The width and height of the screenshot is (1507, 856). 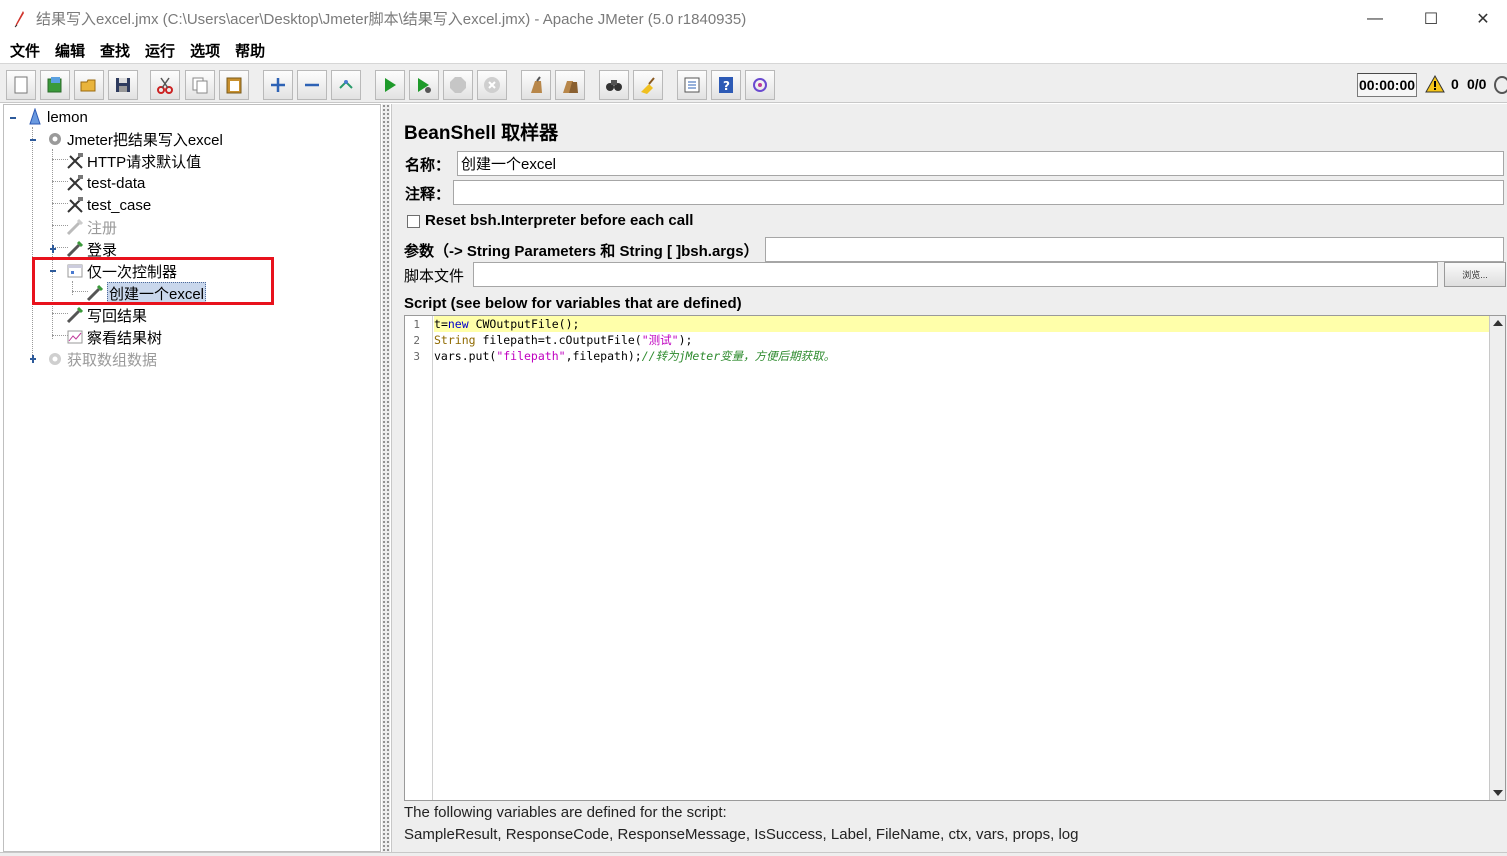 I want to click on tree-node-label: 注册, so click(x=102, y=228).